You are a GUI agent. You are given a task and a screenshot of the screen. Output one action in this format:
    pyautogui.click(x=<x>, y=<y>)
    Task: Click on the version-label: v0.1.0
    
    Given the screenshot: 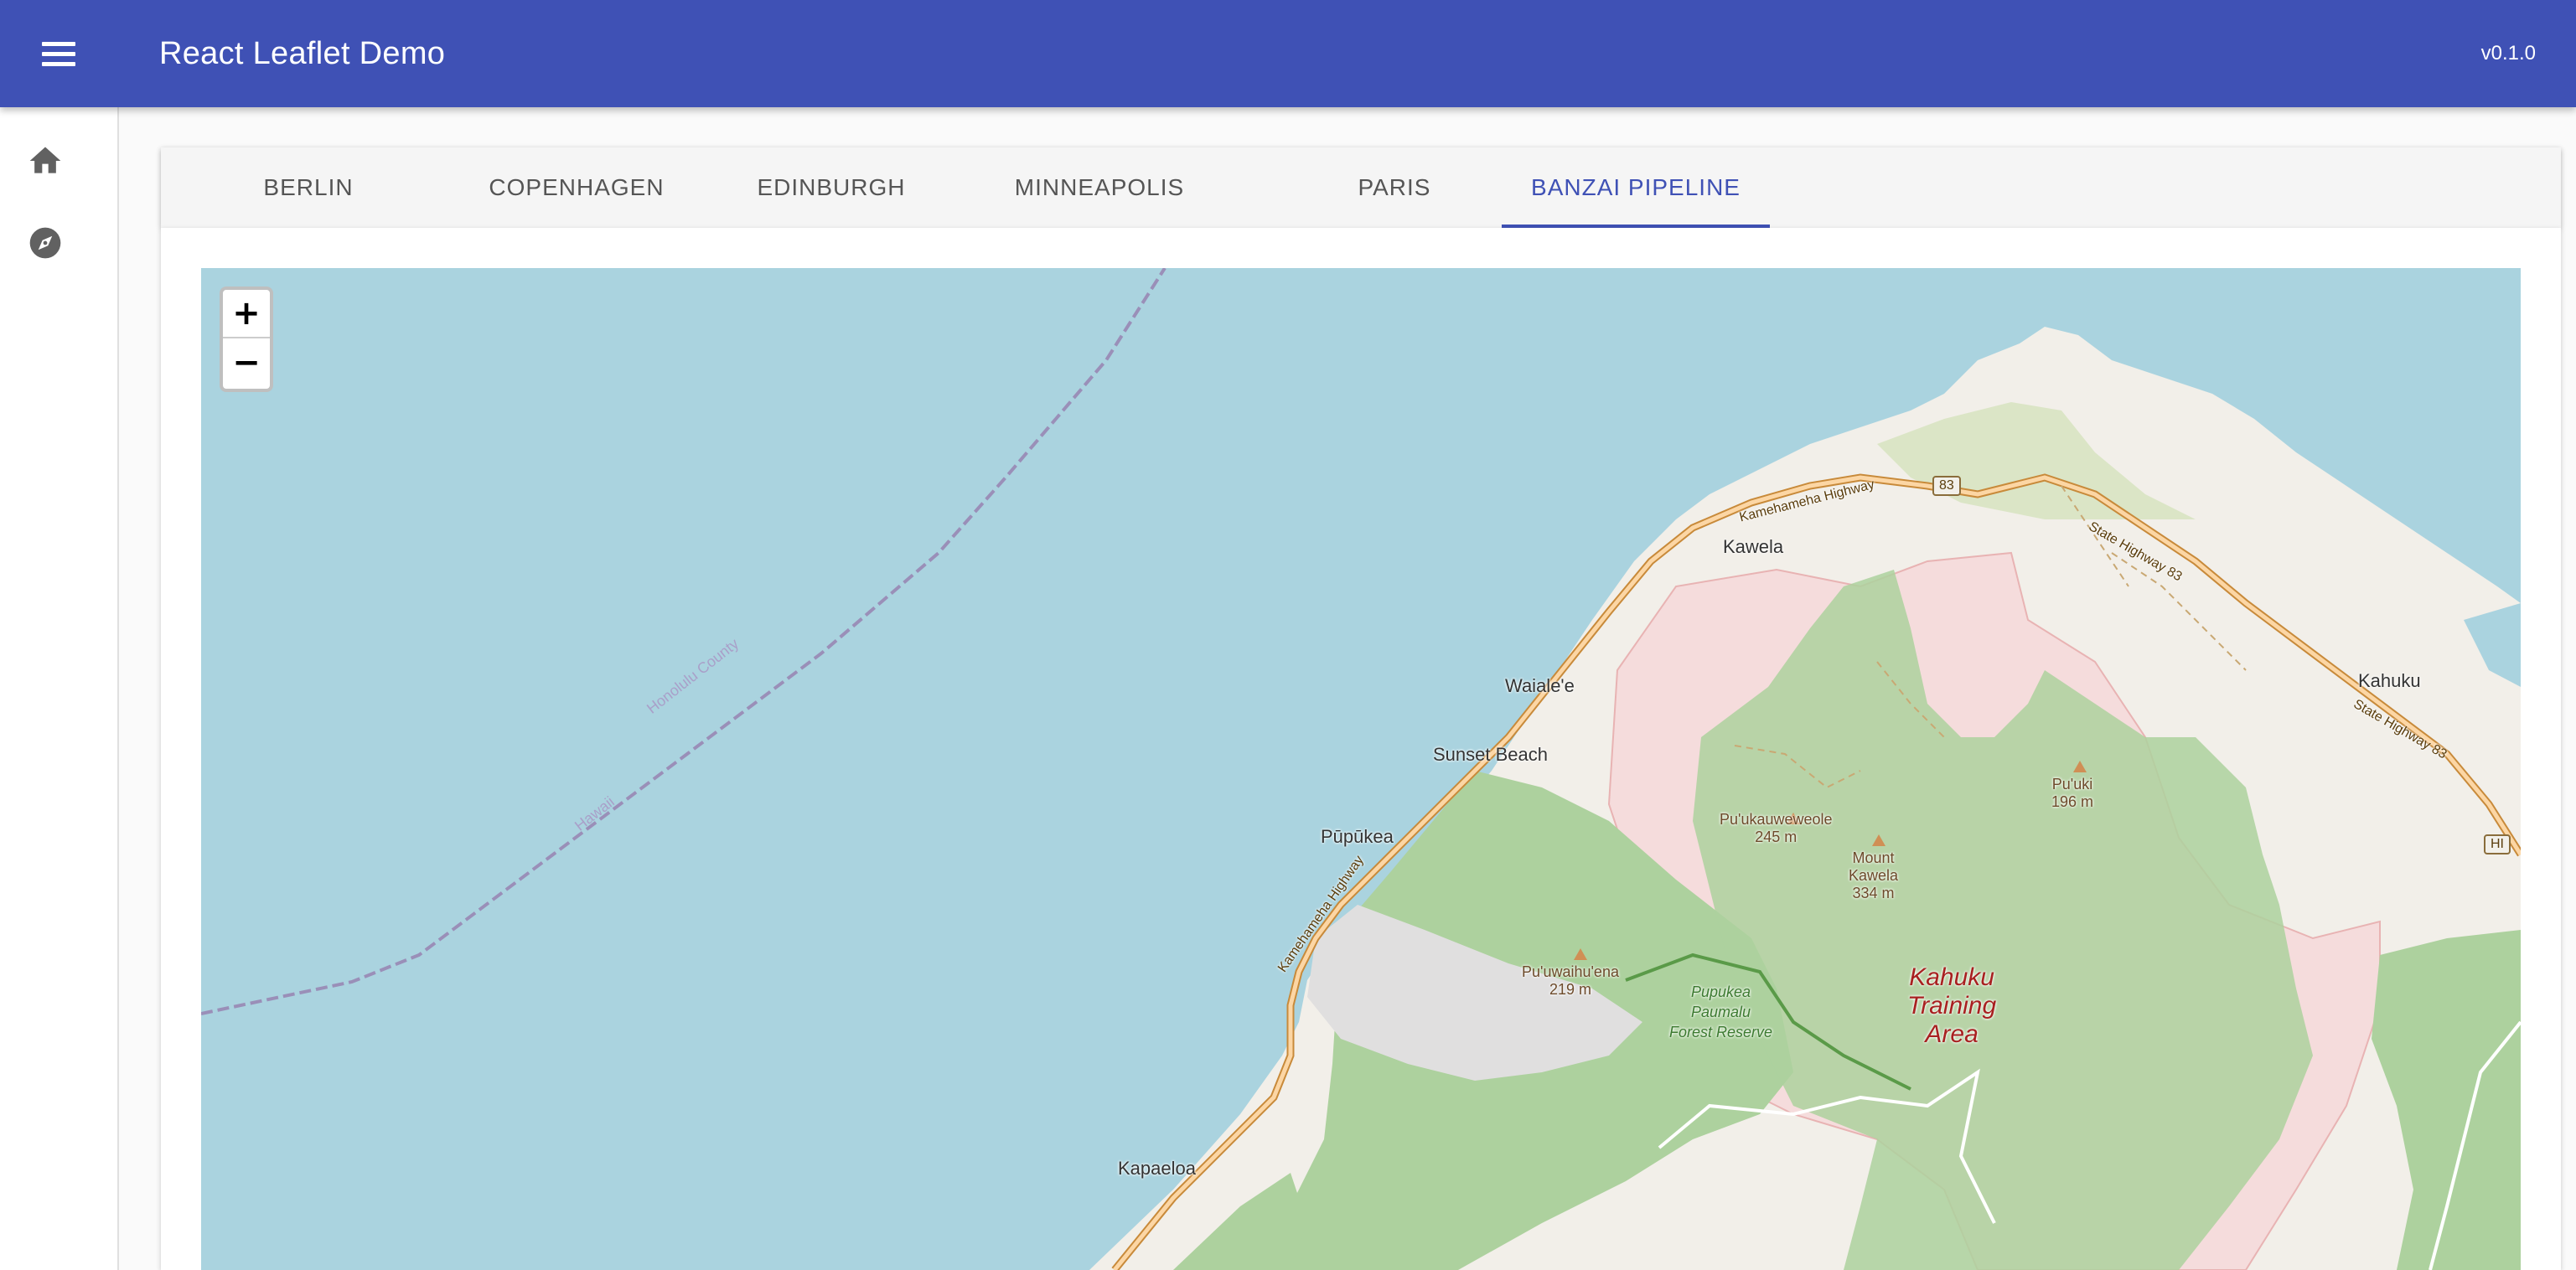 What is the action you would take?
    pyautogui.click(x=2508, y=53)
    